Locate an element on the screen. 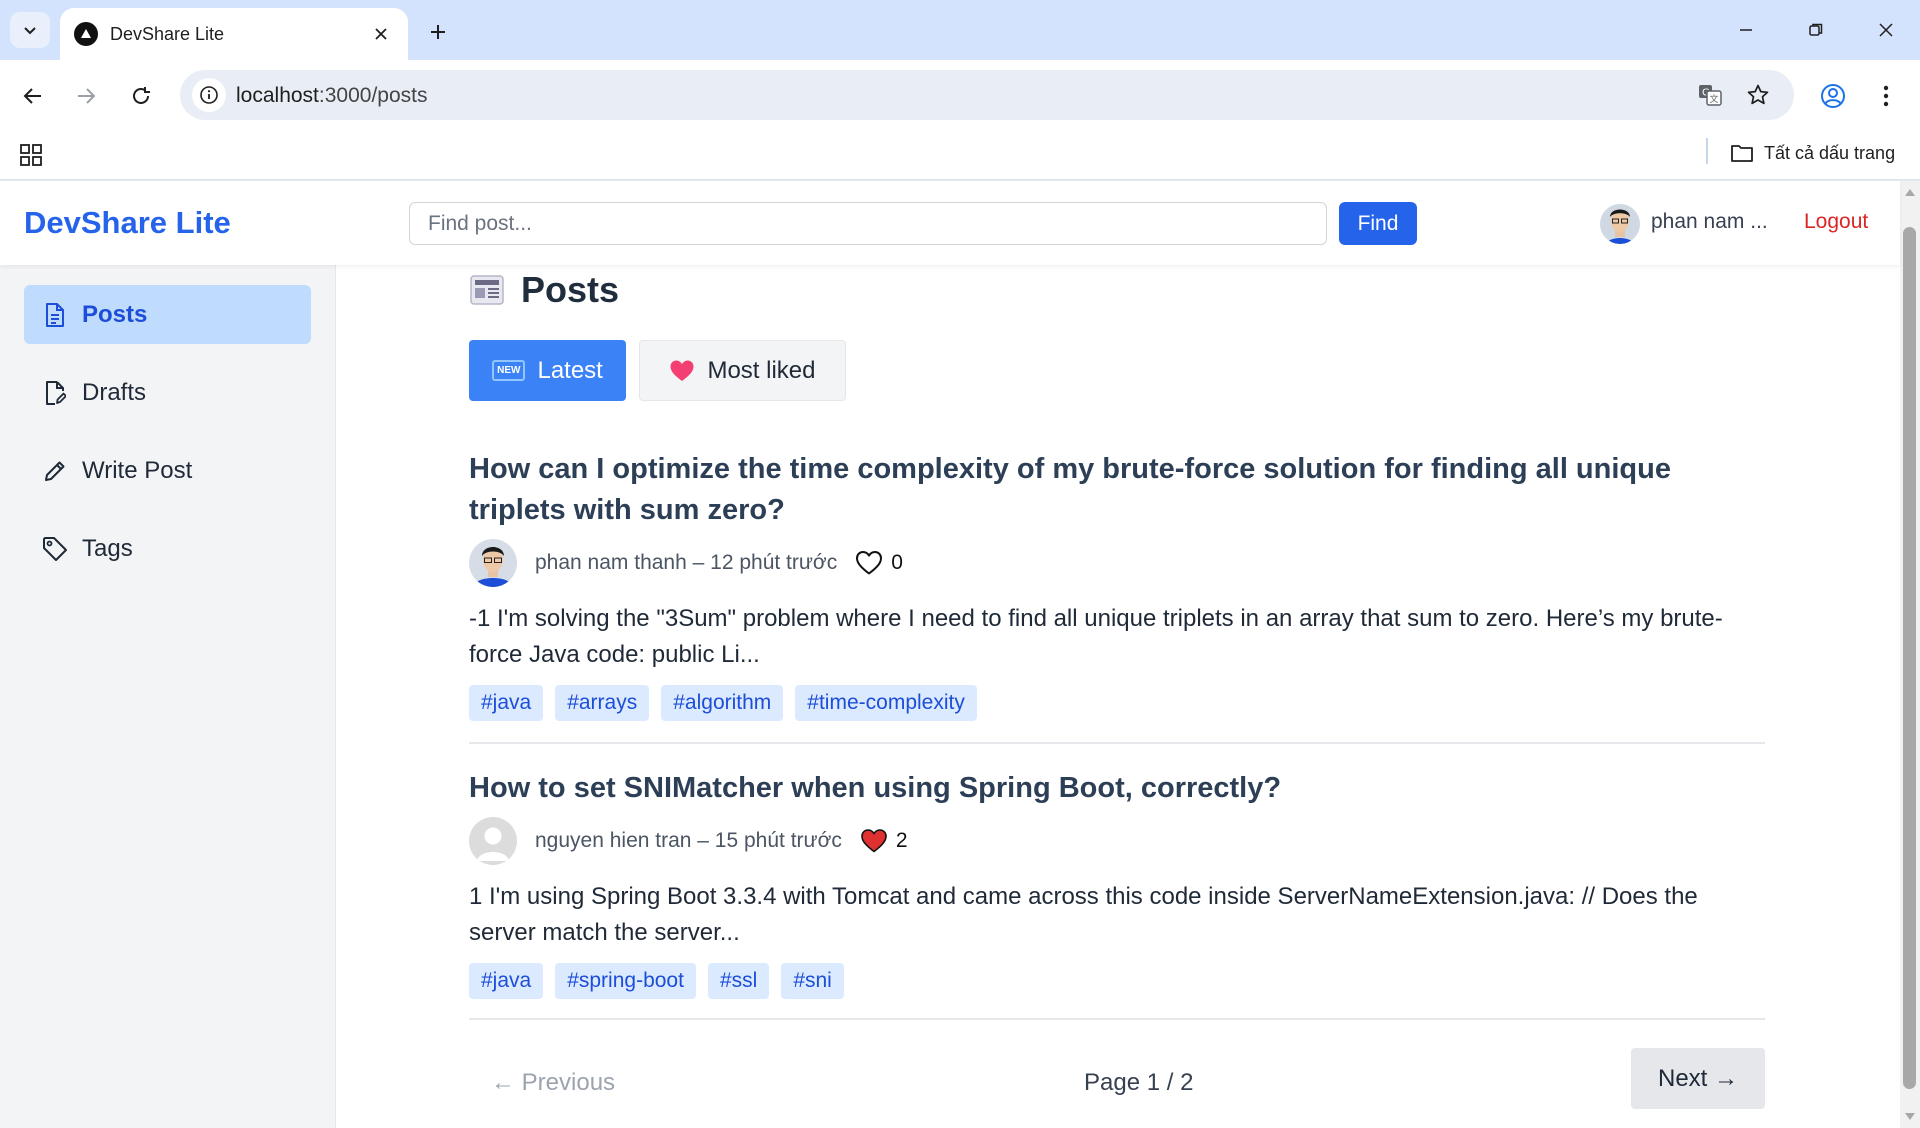 Image resolution: width=1920 pixels, height=1128 pixels. sort-most-liked-button: Most liked is located at coordinates (742, 370).